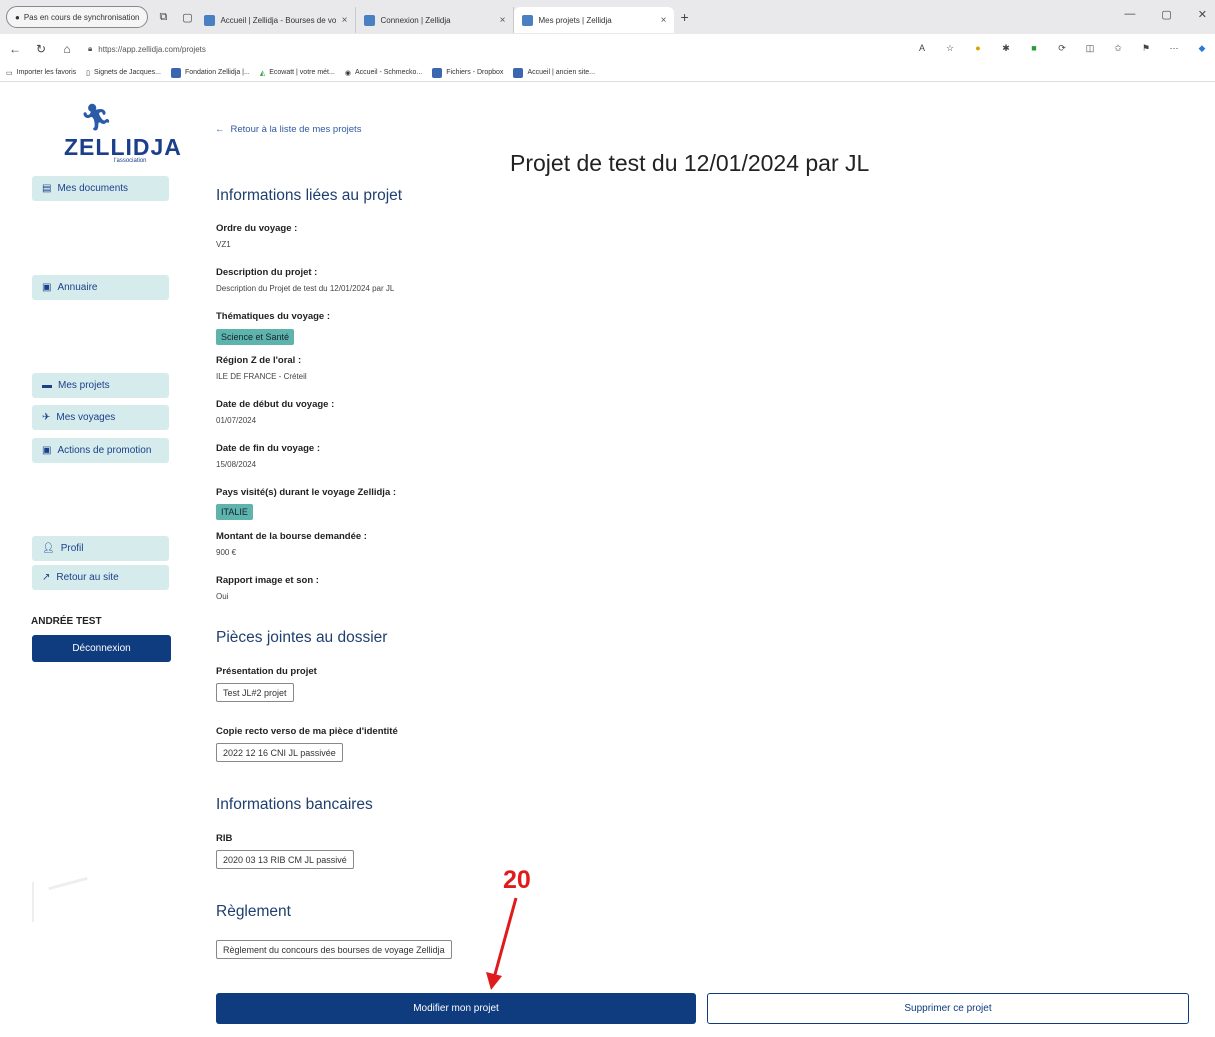  I want to click on id-card-file-link: 2022 12 16 CNI JL passivée, so click(279, 752).